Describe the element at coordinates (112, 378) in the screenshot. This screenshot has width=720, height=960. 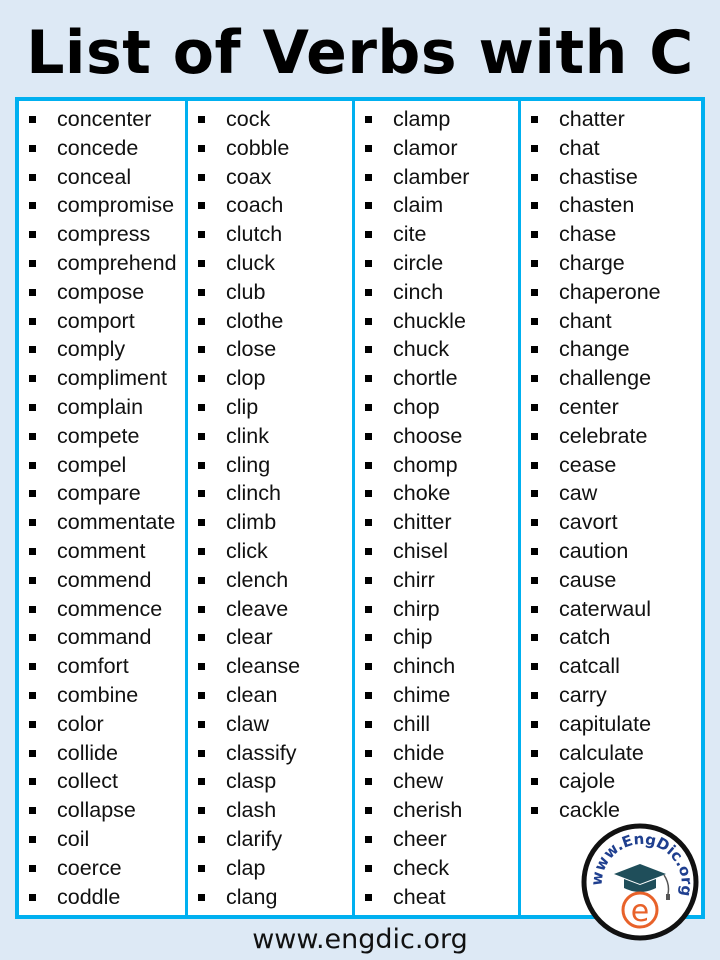
I see `verb-text: compliment` at that location.